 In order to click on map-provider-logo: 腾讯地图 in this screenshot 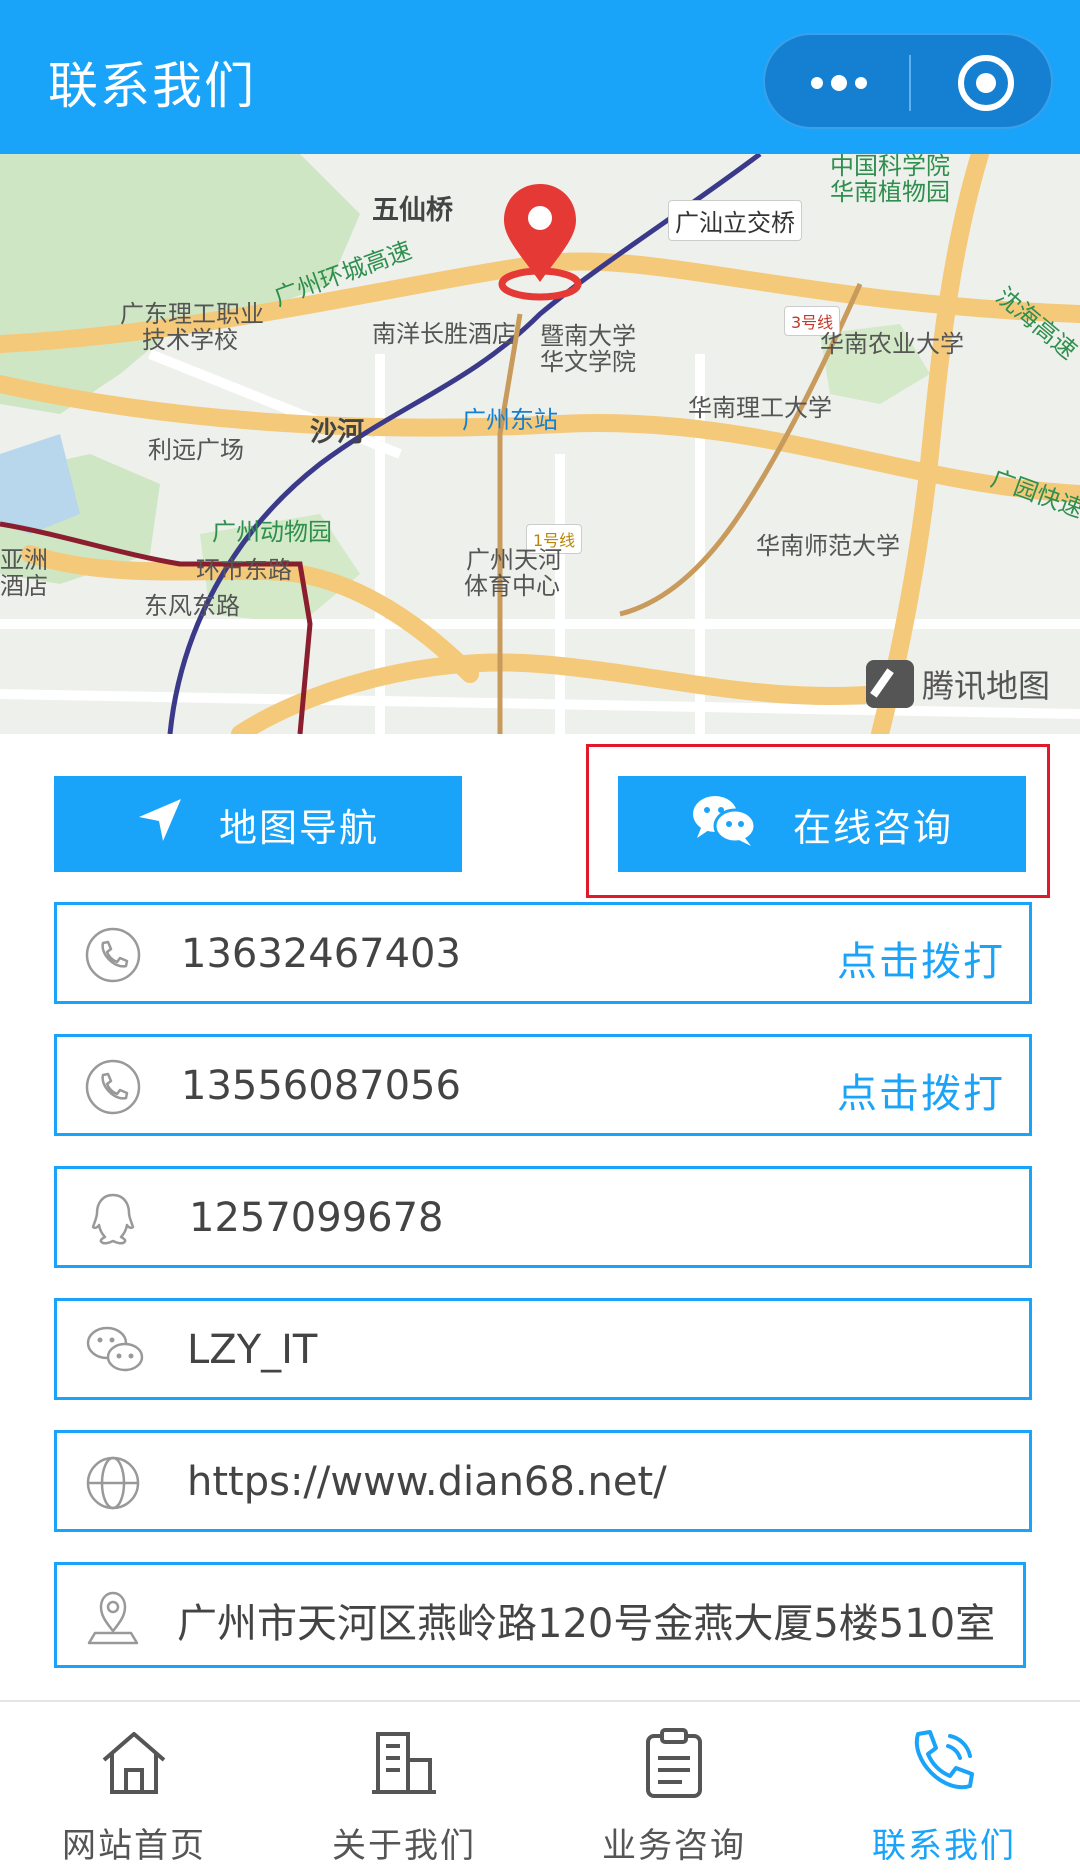, I will do `click(958, 684)`.